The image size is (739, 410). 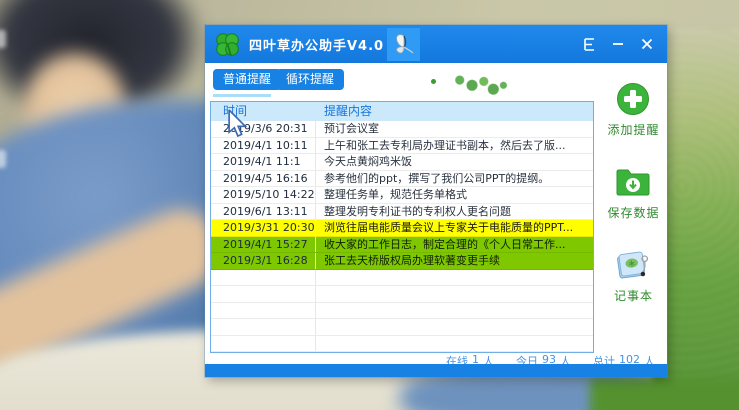 I want to click on window-controls, so click(x=618, y=44).